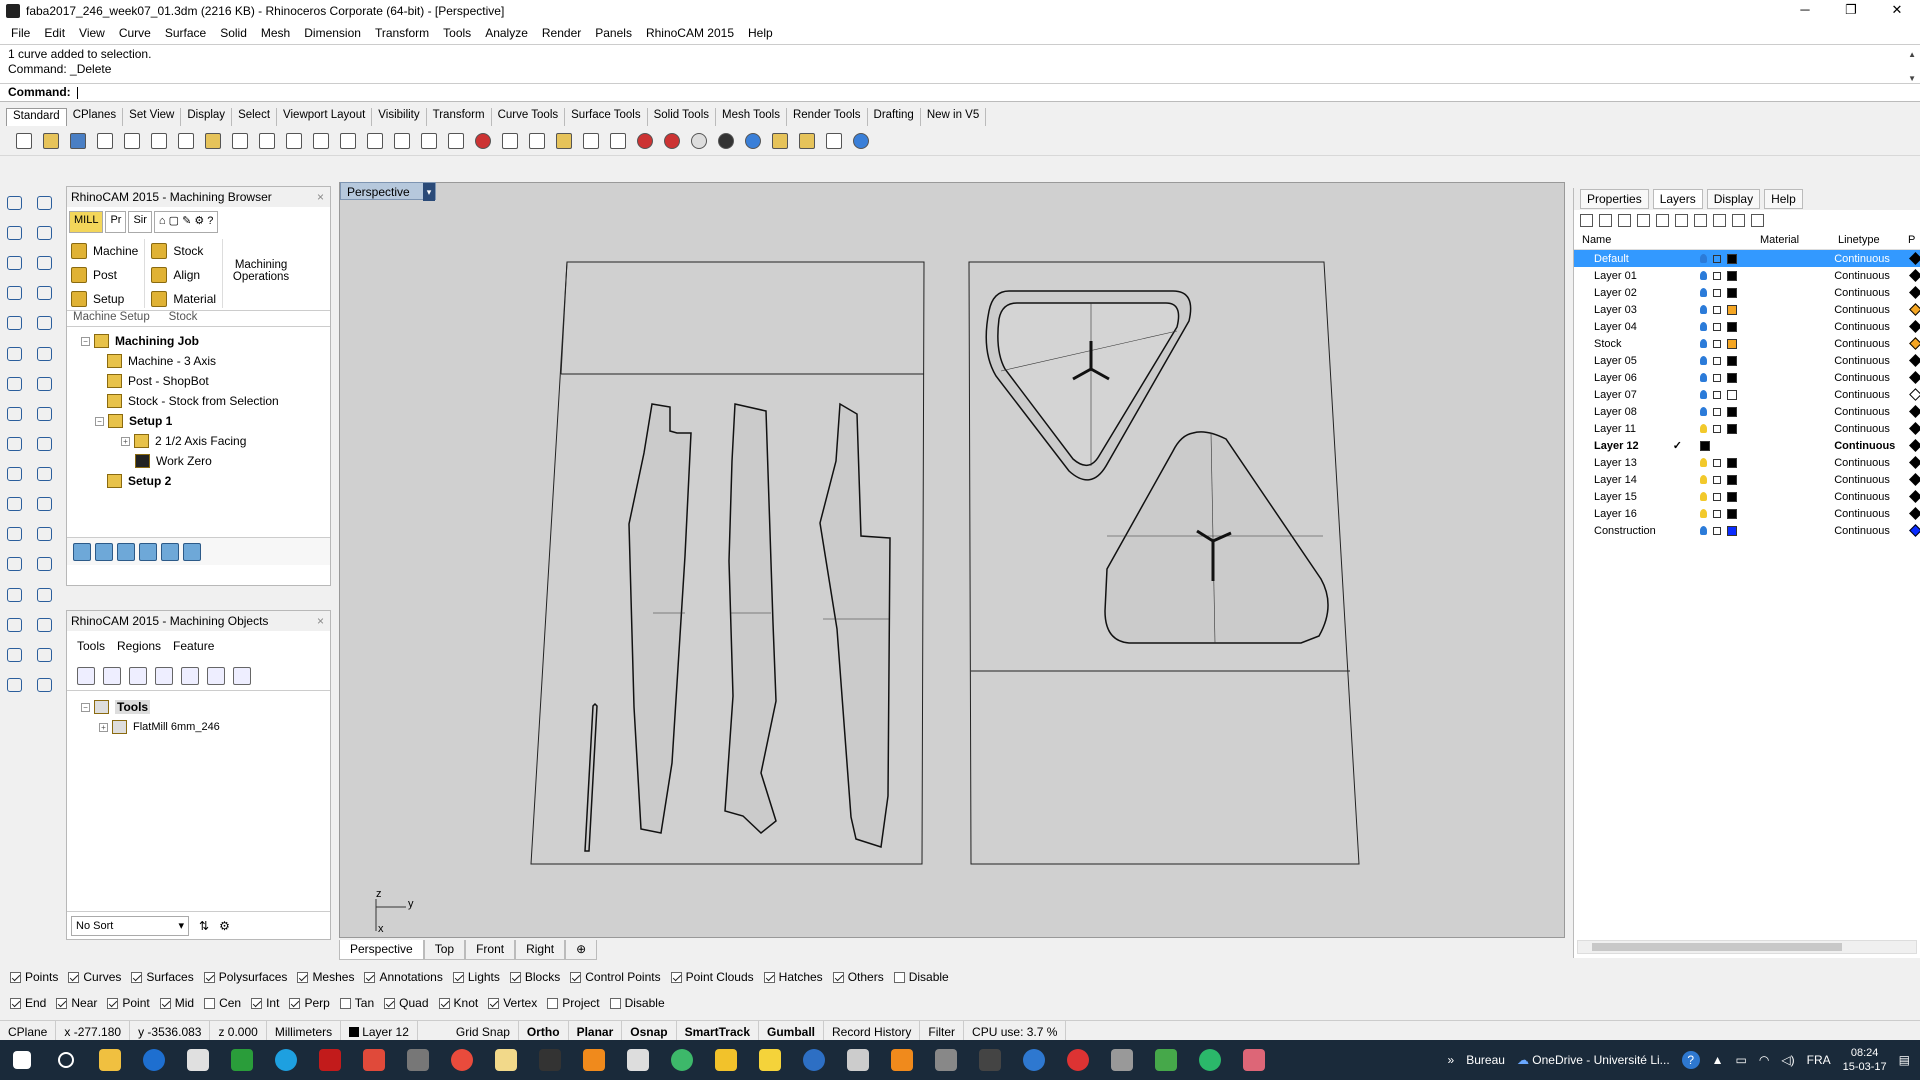  What do you see at coordinates (213, 141) in the screenshot?
I see `paste-icon` at bounding box center [213, 141].